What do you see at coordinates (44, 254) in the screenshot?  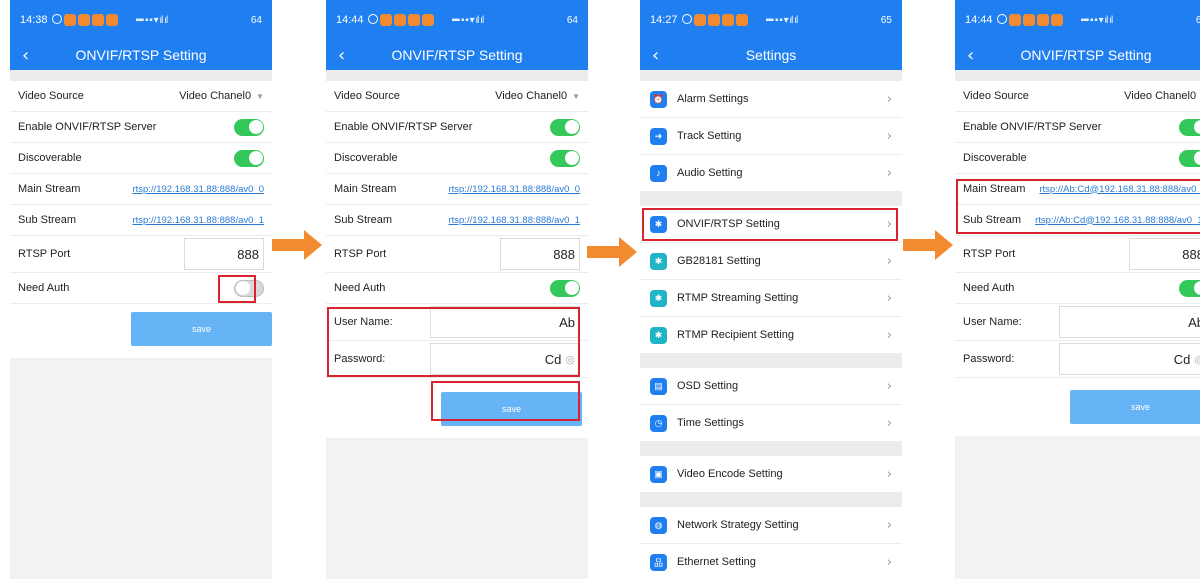 I see `rtsp-port-label: RTSP Port` at bounding box center [44, 254].